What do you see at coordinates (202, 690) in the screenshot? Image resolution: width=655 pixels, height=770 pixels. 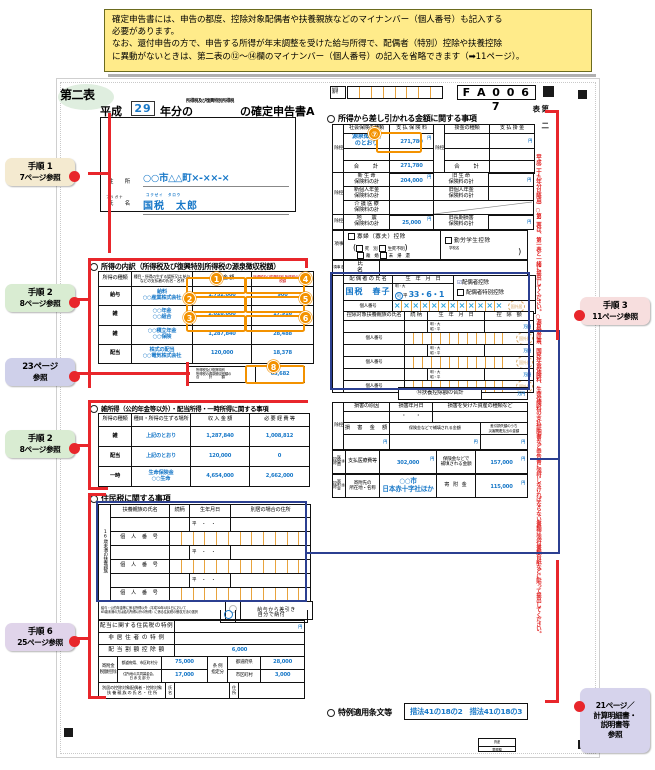 I see `separate-name-value` at bounding box center [202, 690].